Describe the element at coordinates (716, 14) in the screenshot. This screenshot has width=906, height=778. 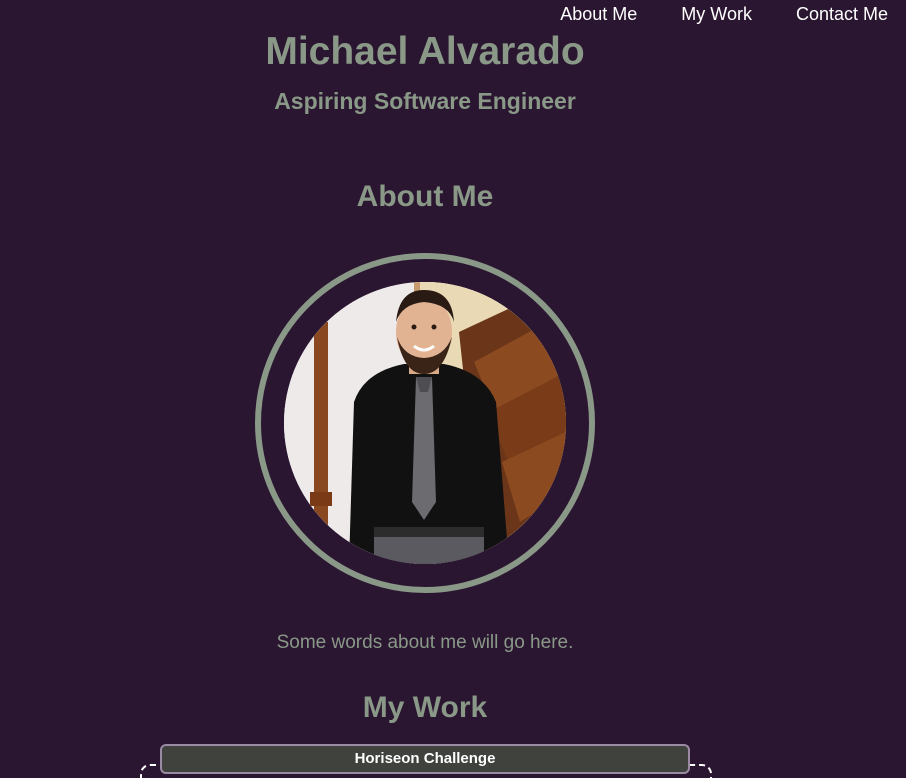
I see `nav-link-my-work: My Work` at that location.